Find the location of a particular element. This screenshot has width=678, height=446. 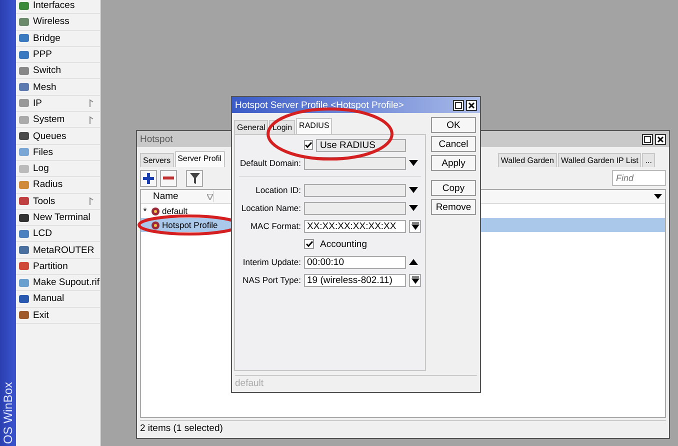

field-label: NAS Port Type: is located at coordinates (271, 280).